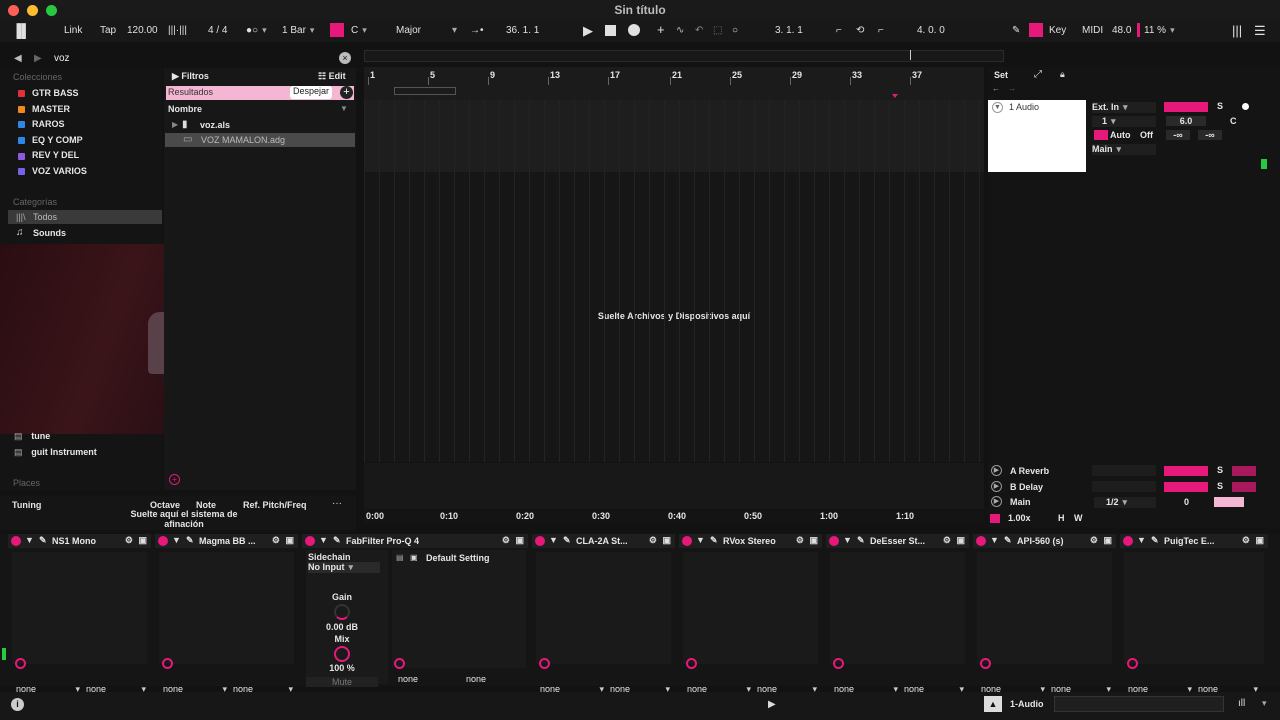 The height and width of the screenshot is (720, 1280). What do you see at coordinates (993, 704) in the screenshot?
I see `track-selector-icon: ▲` at bounding box center [993, 704].